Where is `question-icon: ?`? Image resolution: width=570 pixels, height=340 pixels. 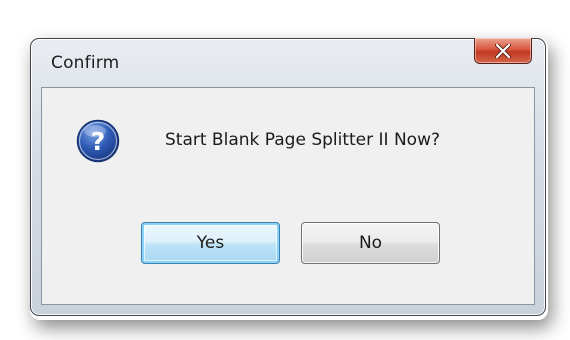
question-icon: ? is located at coordinates (98, 141).